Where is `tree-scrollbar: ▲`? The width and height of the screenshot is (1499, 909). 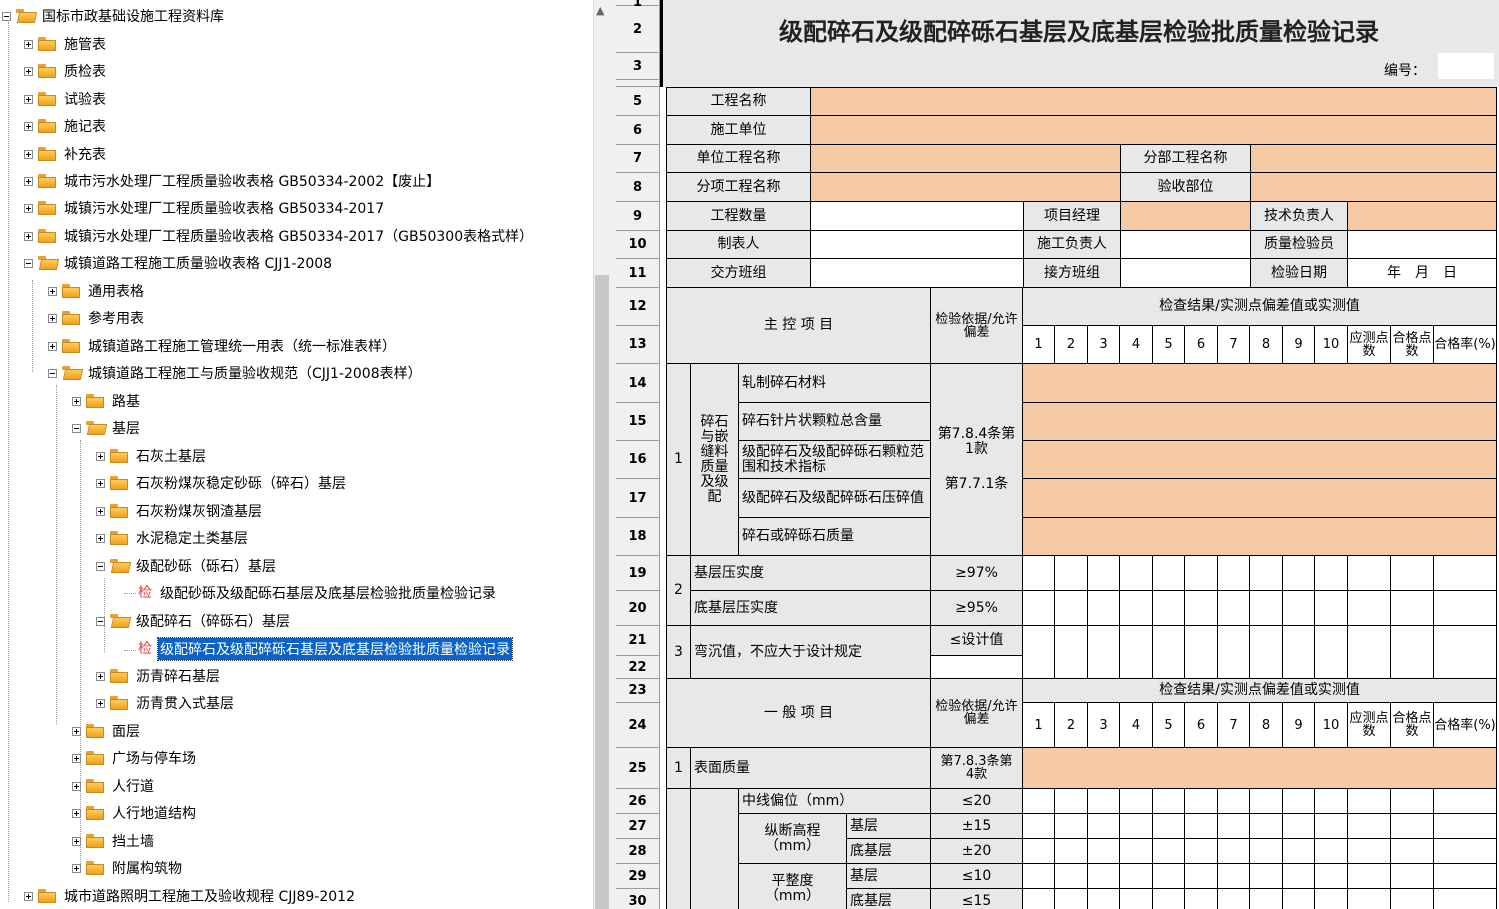
tree-scrollbar: ▲ is located at coordinates (601, 454).